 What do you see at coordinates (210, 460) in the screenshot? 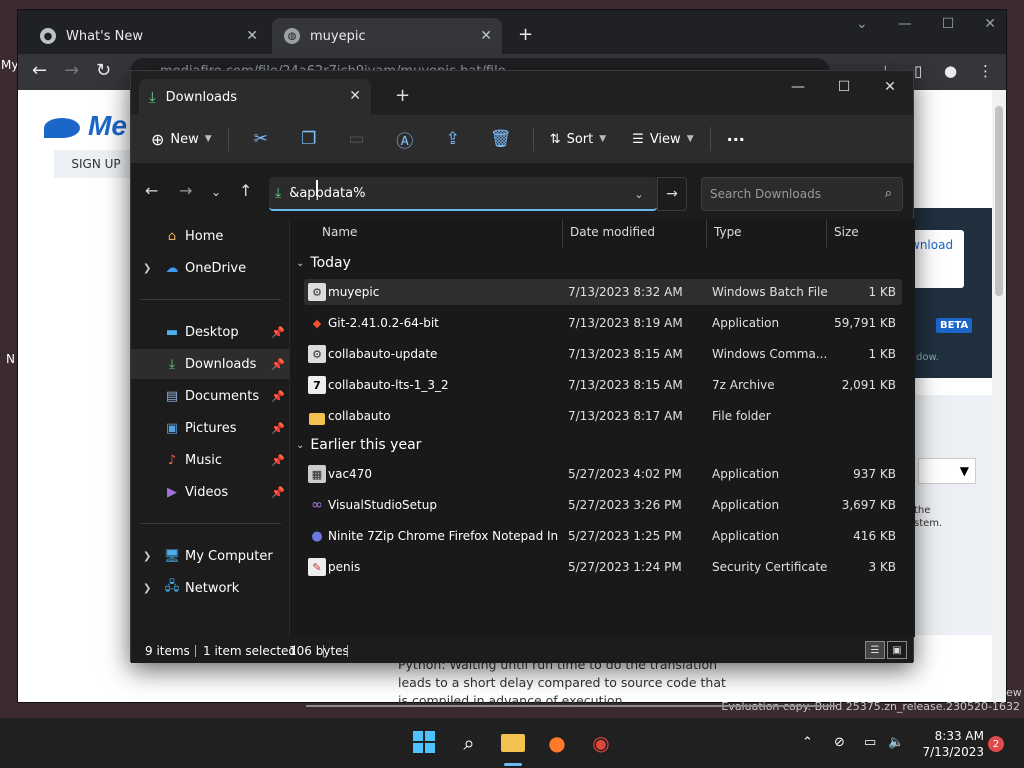
I see `nav-item-music: ♪ Music 📌` at bounding box center [210, 460].